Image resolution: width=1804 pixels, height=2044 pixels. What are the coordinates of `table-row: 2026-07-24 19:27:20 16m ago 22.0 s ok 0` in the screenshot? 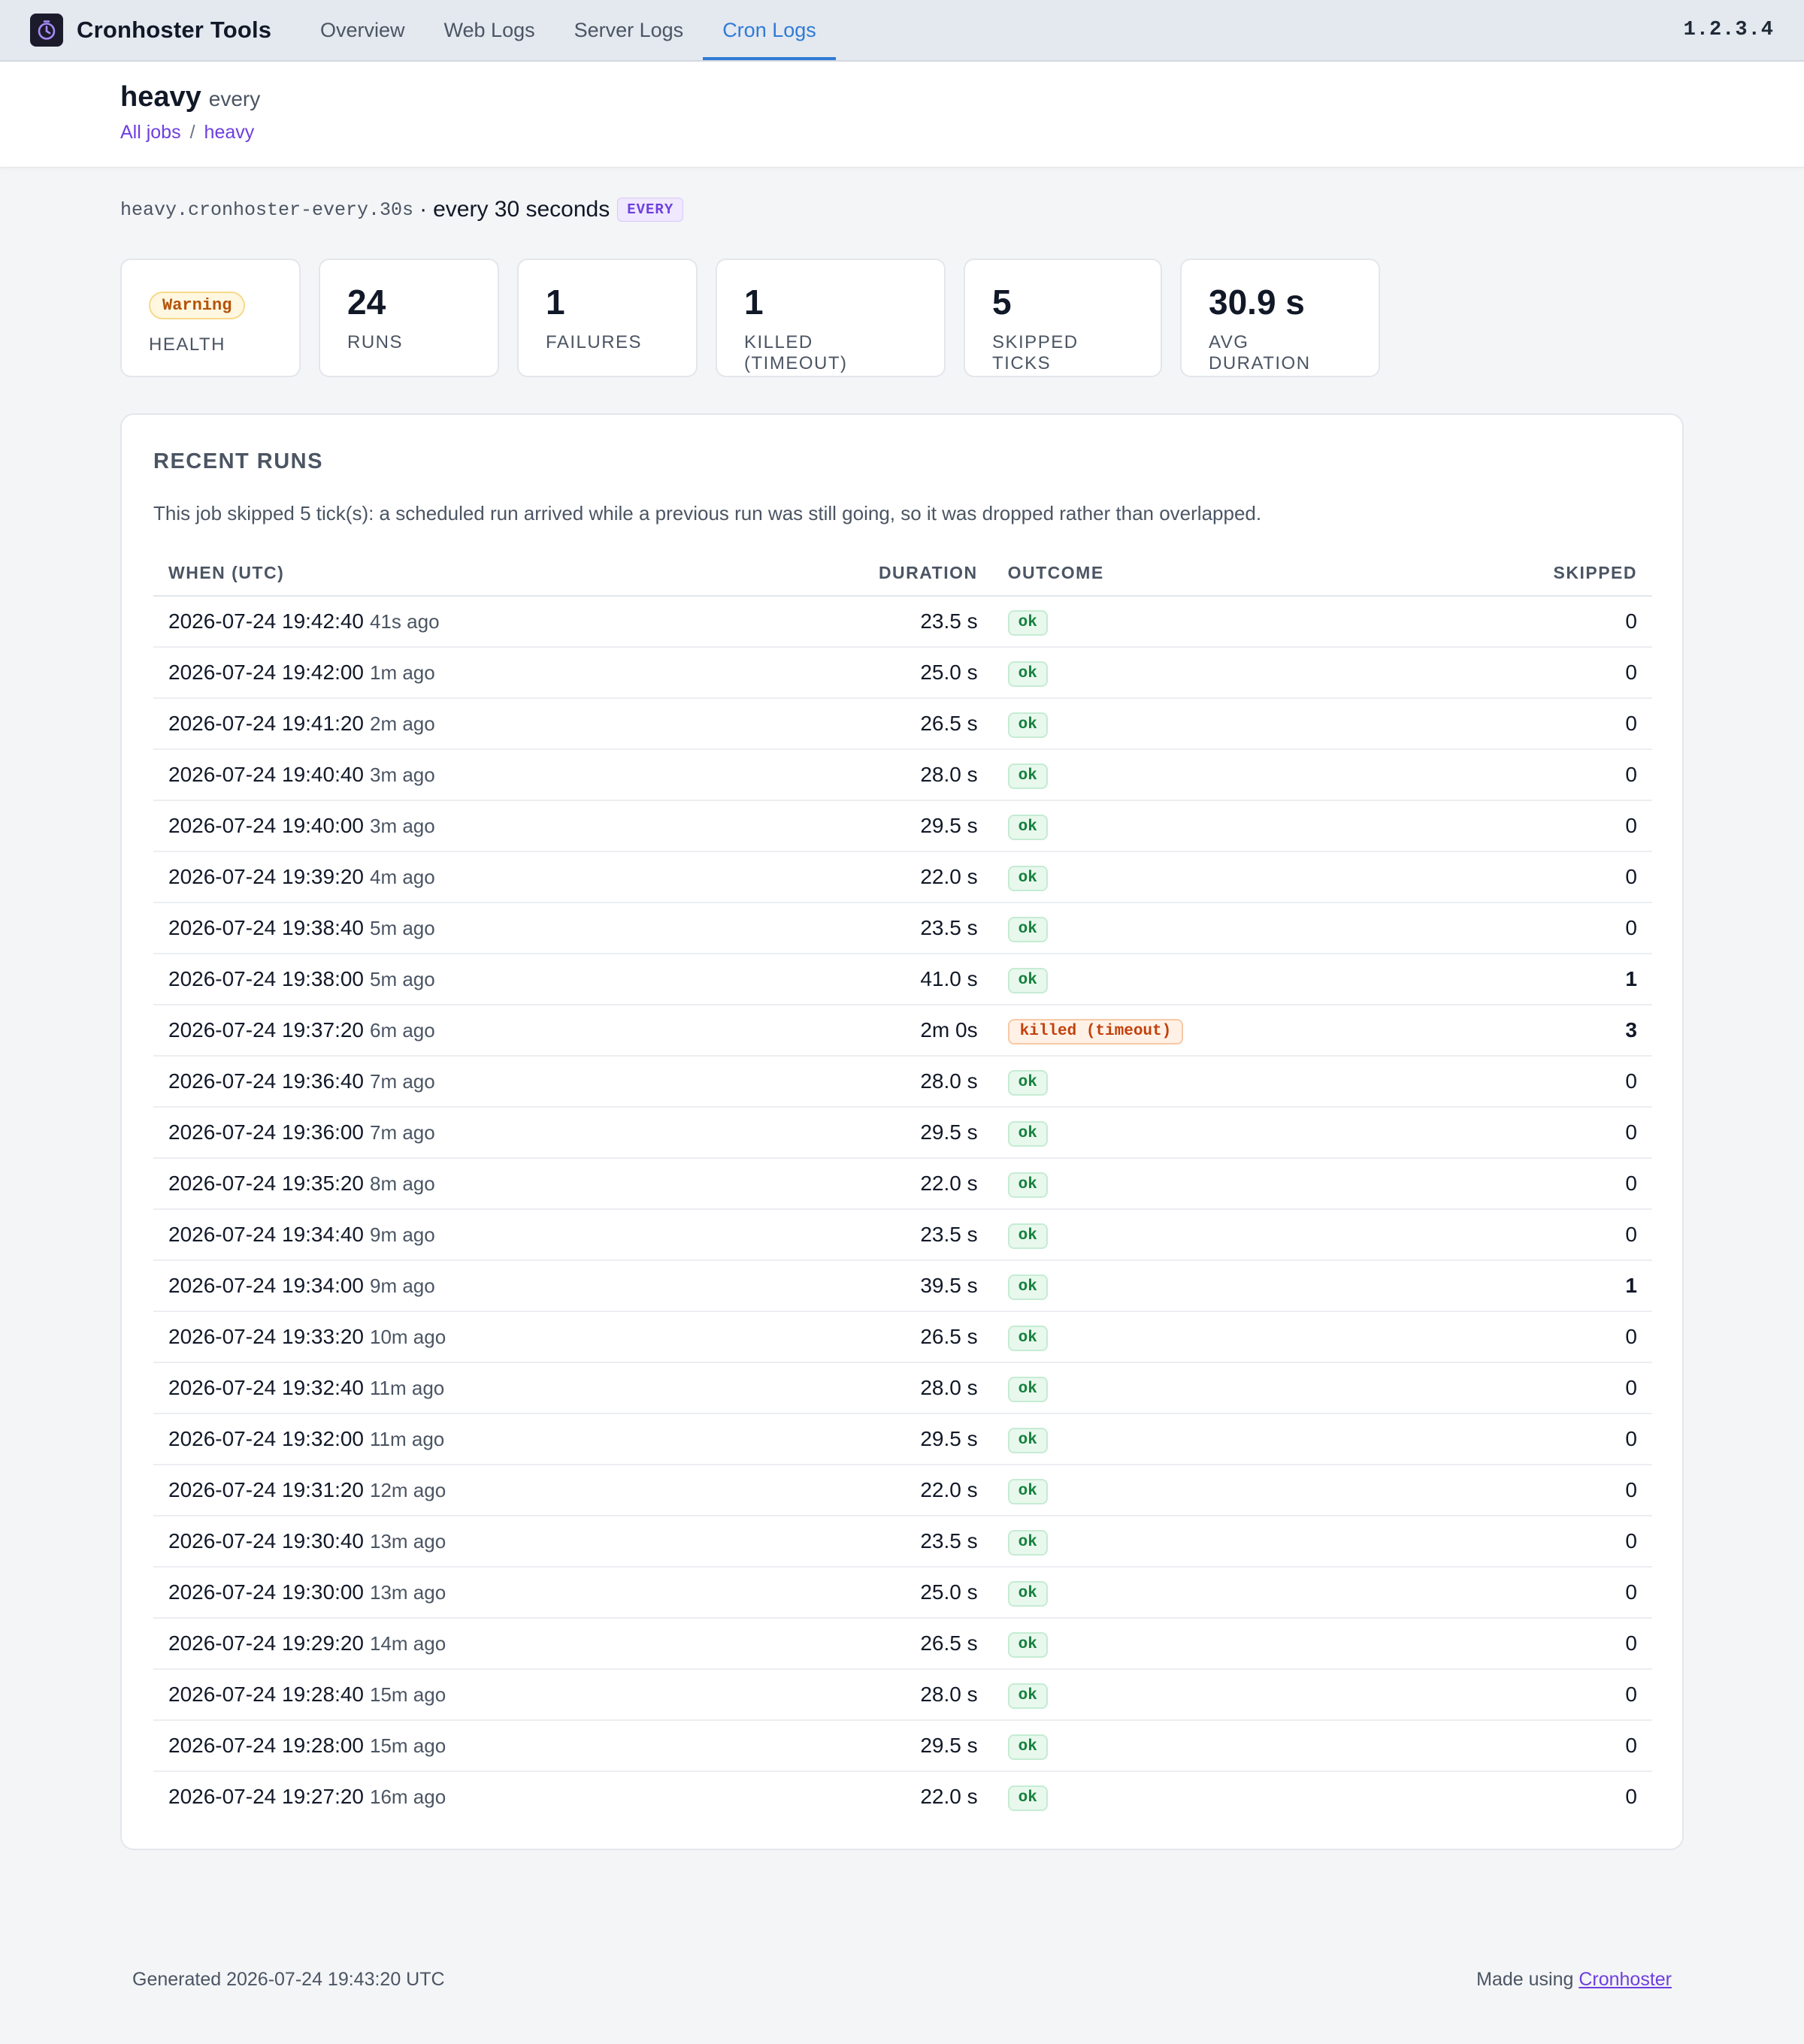 It's located at (902, 1796).